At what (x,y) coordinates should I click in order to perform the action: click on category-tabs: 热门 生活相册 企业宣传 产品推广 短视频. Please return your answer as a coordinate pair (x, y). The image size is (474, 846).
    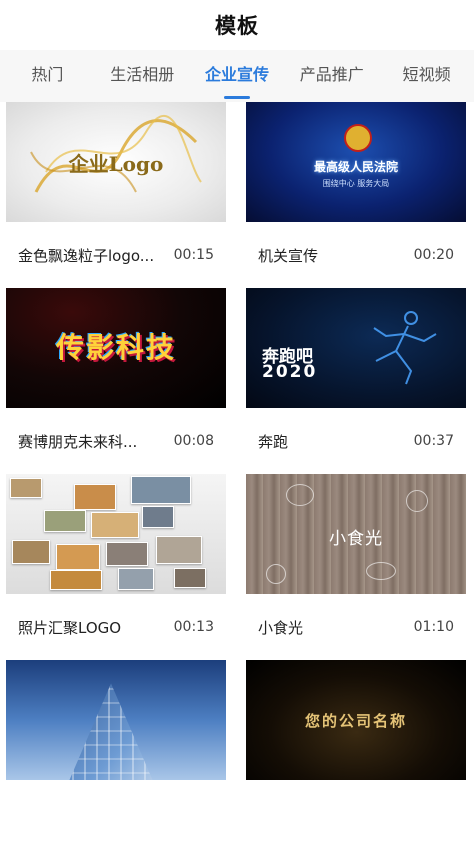
    Looking at the image, I should click on (237, 76).